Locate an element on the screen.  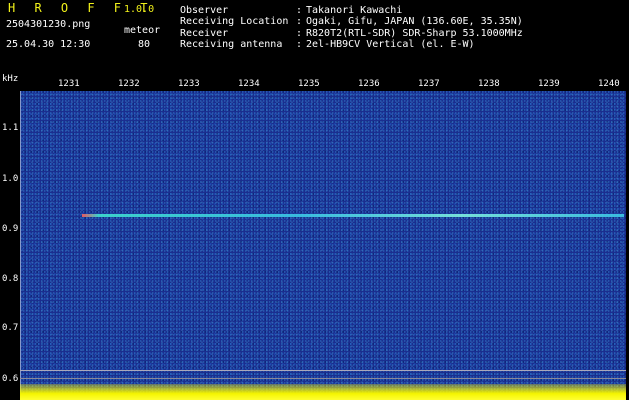
x-tick-label: 1233 is located at coordinates (189, 84).